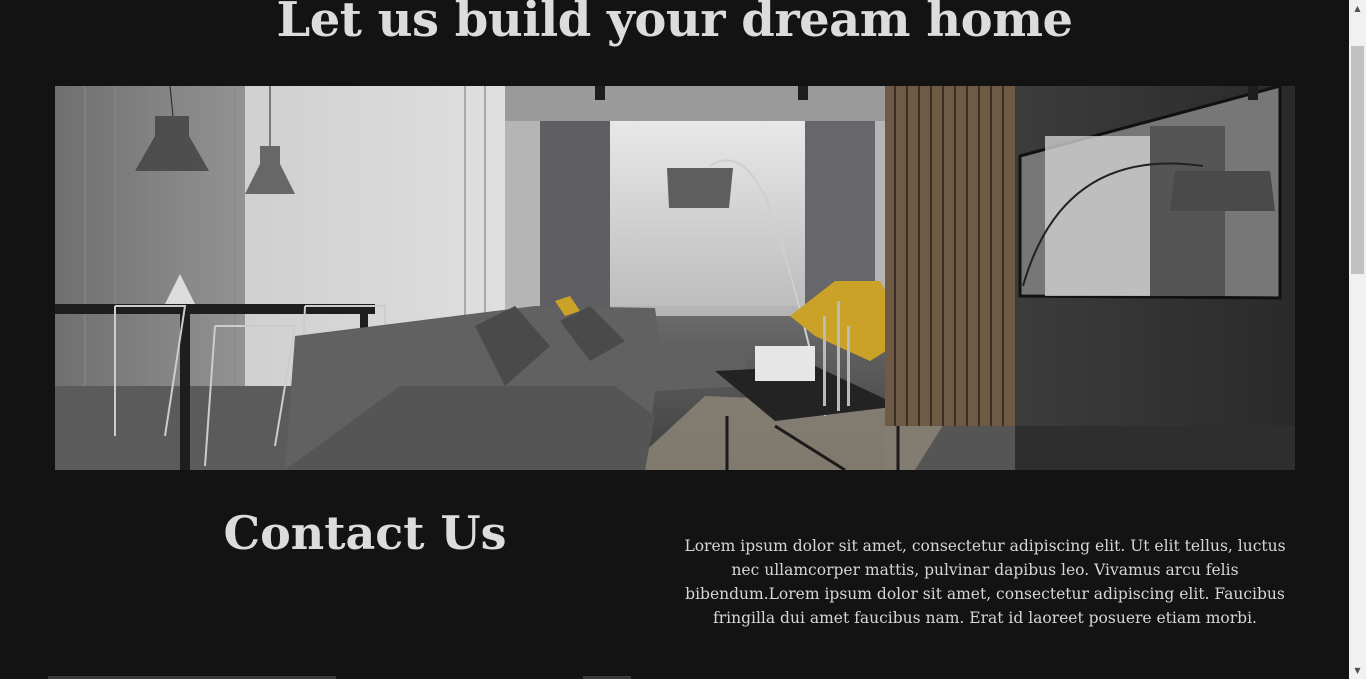 This screenshot has height=679, width=1366. Describe the element at coordinates (1357, 160) in the screenshot. I see `scrollbar-thumb` at that location.